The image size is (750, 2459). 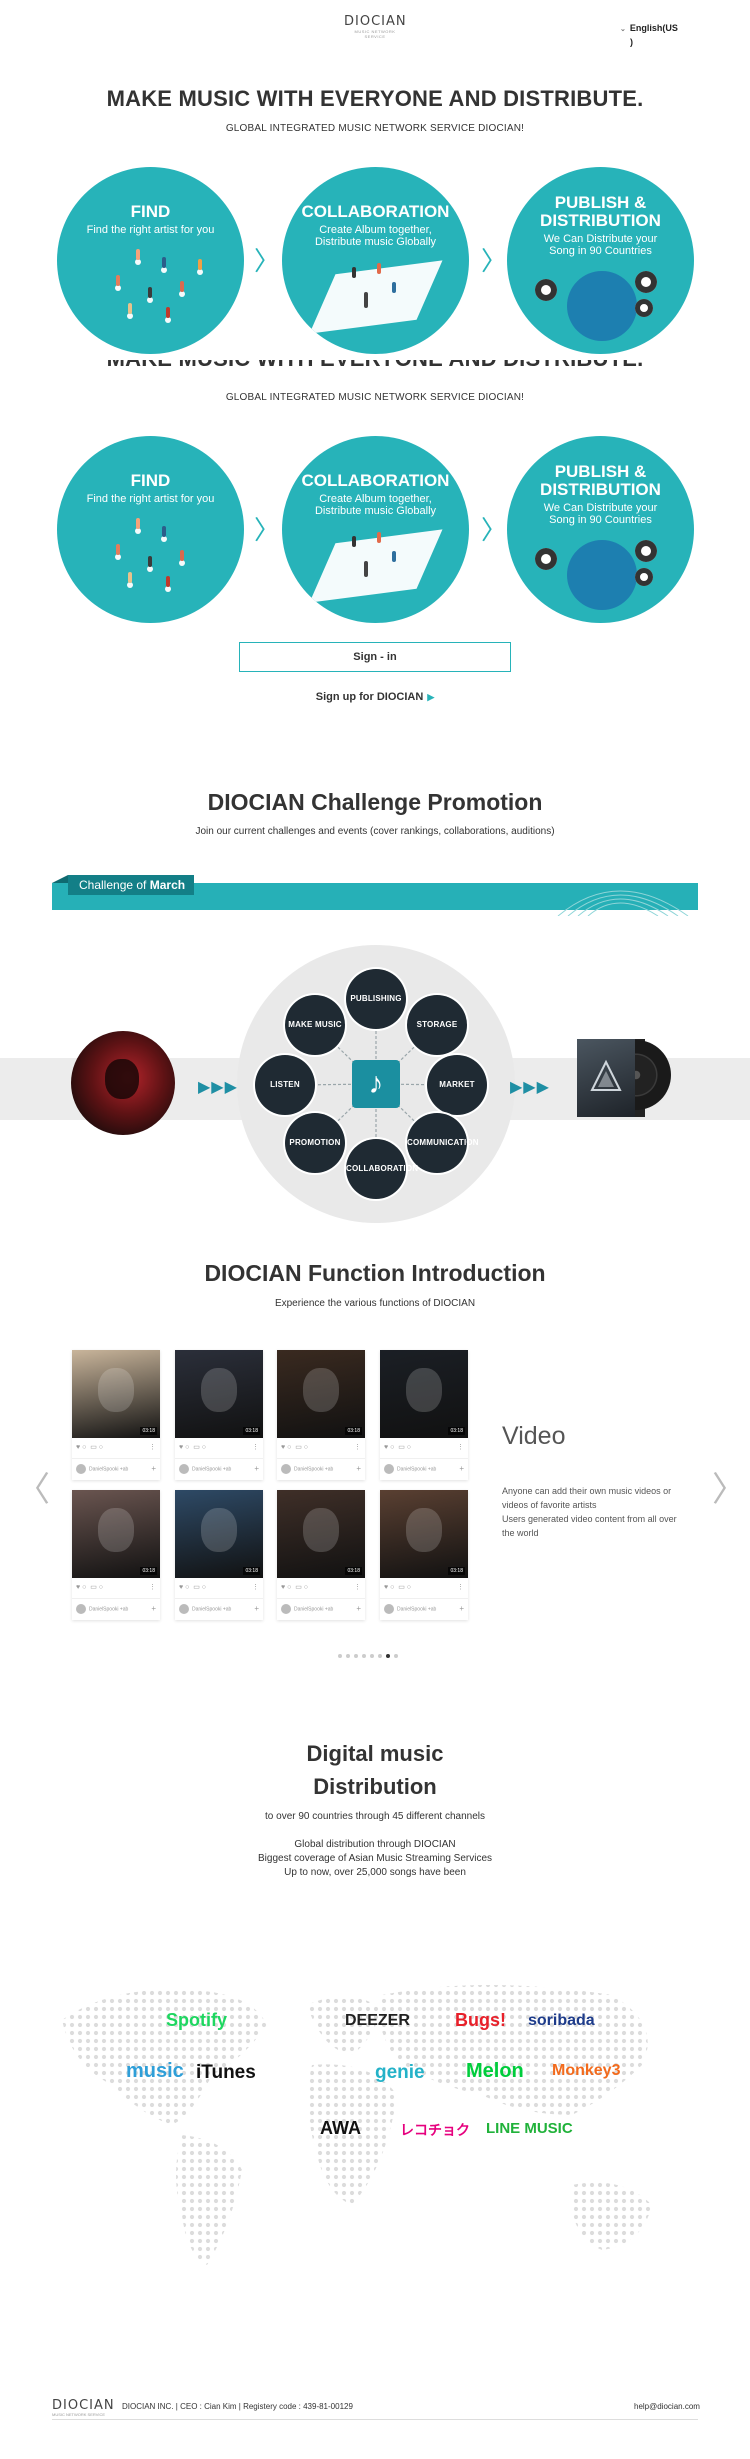 I want to click on hub-node-market: MARKET, so click(x=457, y=1085).